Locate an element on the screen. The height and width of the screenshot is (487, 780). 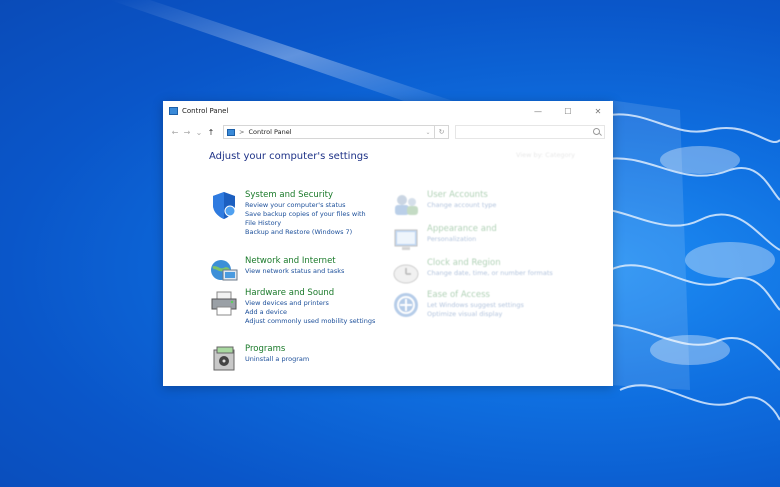
add-device-link: Add a device is located at coordinates (310, 312).